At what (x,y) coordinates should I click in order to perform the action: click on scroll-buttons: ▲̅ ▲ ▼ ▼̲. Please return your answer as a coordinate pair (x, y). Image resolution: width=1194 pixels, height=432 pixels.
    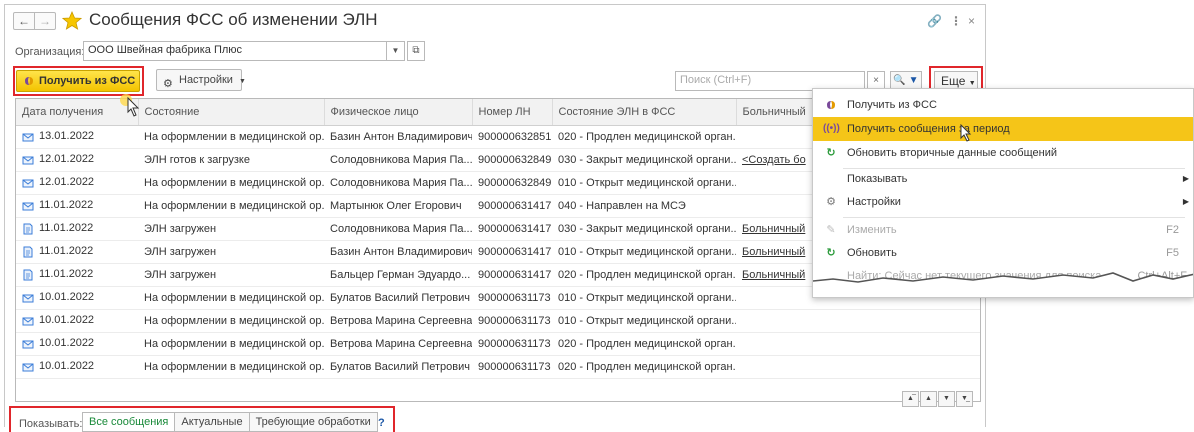
    Looking at the image, I should click on (938, 399).